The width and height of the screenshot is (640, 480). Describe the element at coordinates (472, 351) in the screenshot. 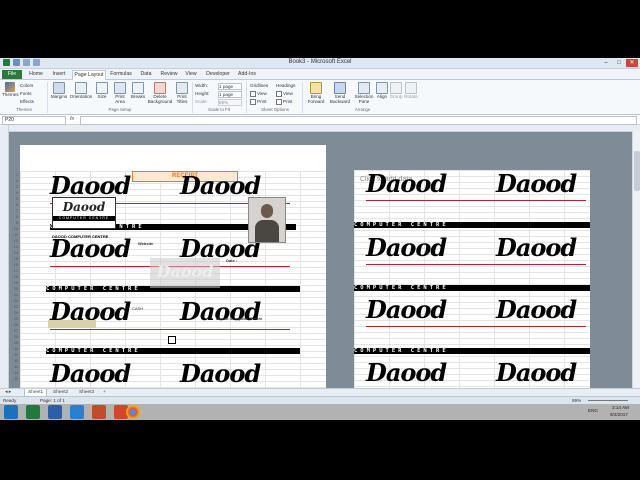

I see `brand-band: COMPUTER CENTRE` at that location.